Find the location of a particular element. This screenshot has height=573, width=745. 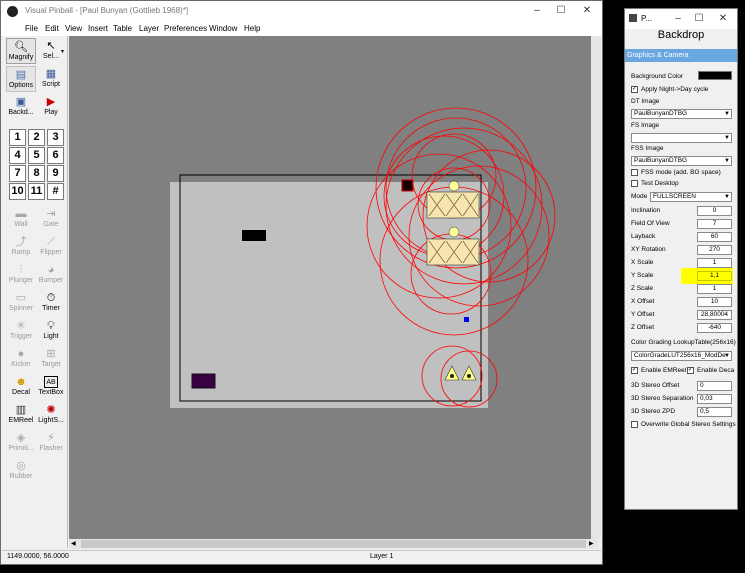

layer-all-button: # is located at coordinates (55, 191).